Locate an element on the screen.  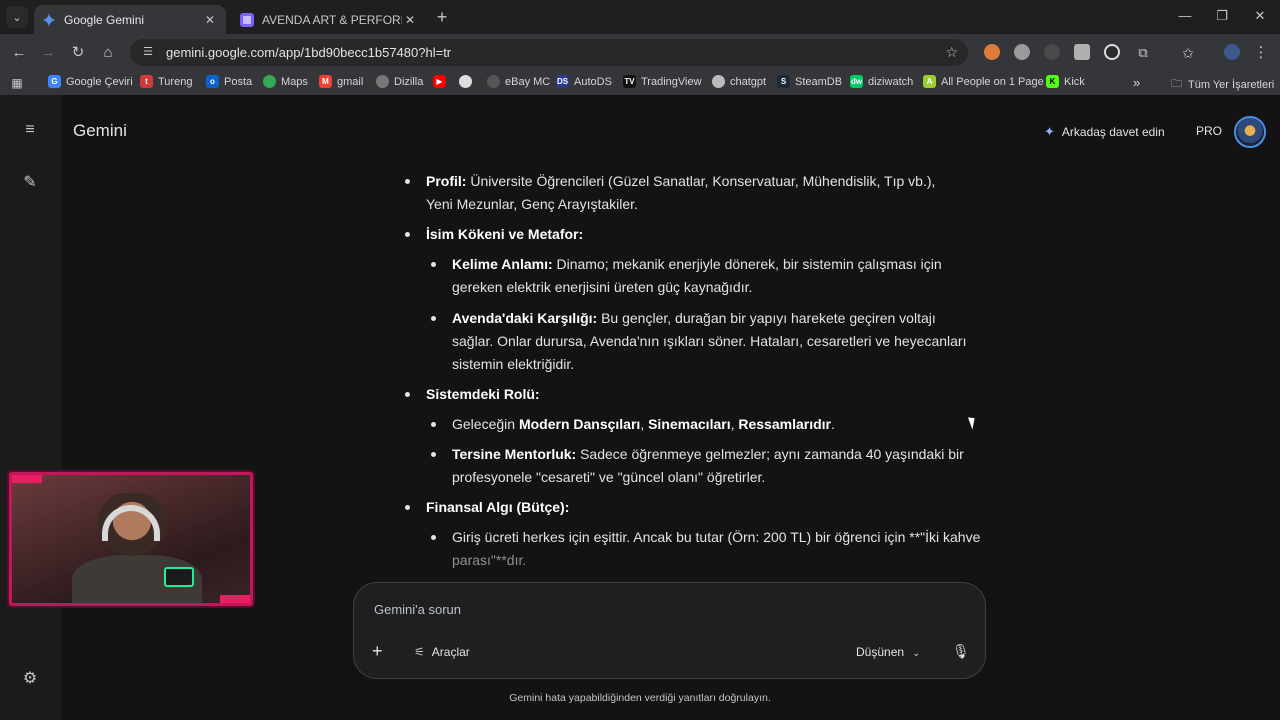
maps-pin-icon is located at coordinates (269, 81).